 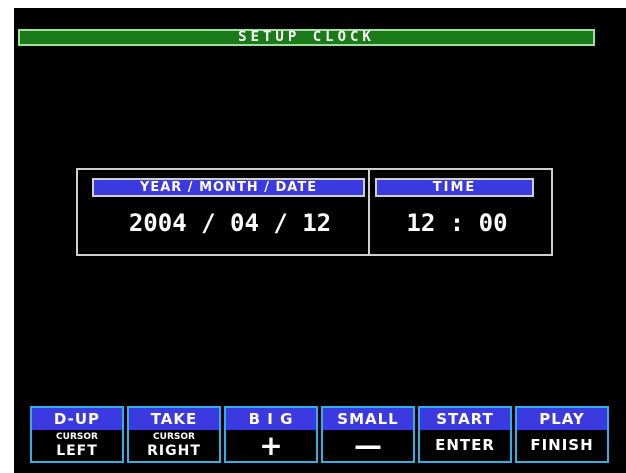 I want to click on page-title: SETUP CLOCK, so click(x=306, y=37).